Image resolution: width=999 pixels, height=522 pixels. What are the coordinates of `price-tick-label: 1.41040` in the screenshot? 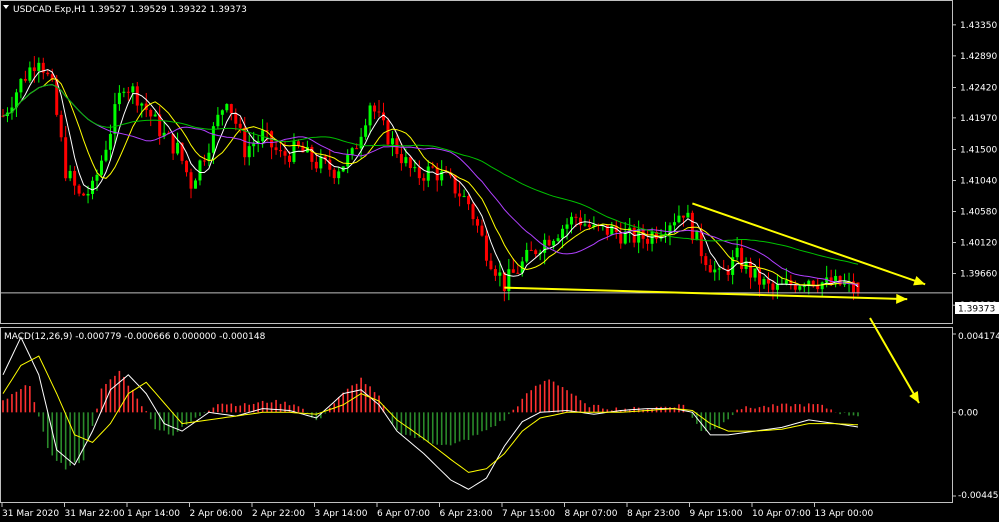 It's located at (978, 182).